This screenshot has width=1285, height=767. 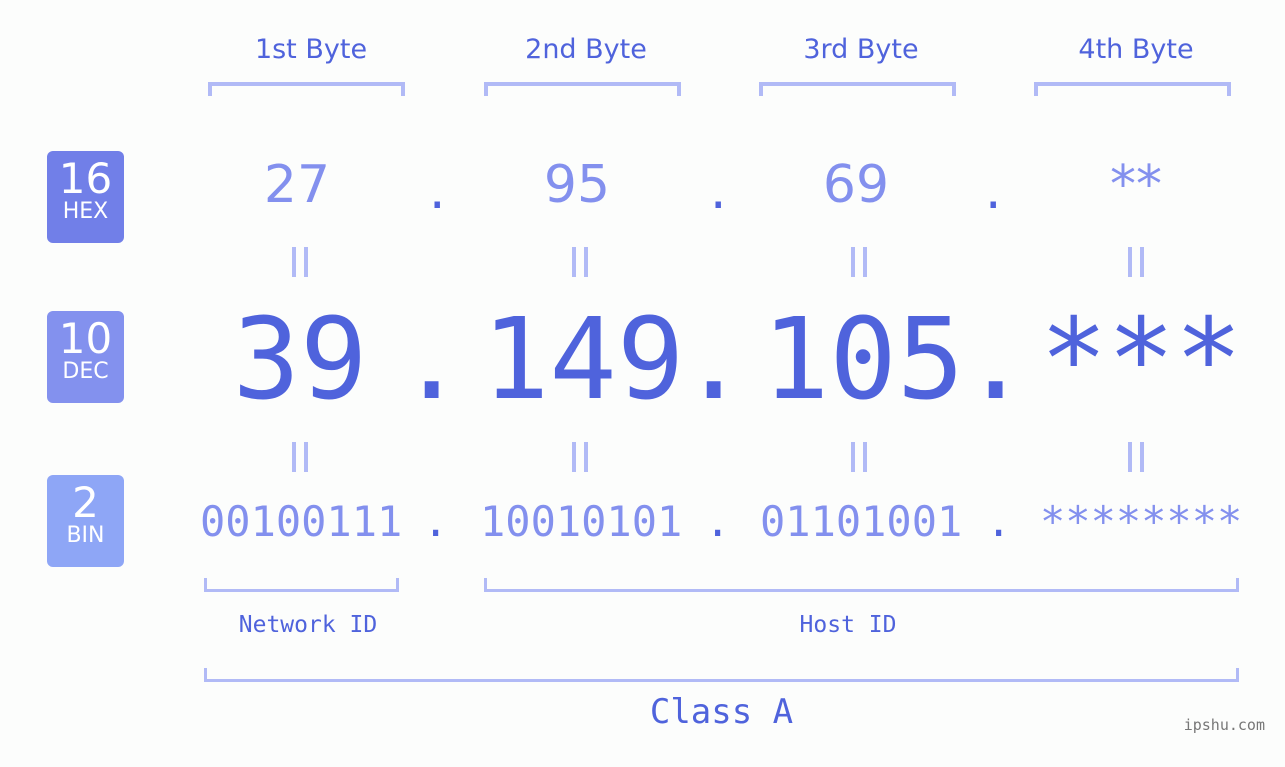 What do you see at coordinates (297, 185) in the screenshot?
I see `hex-byte-1: 27` at bounding box center [297, 185].